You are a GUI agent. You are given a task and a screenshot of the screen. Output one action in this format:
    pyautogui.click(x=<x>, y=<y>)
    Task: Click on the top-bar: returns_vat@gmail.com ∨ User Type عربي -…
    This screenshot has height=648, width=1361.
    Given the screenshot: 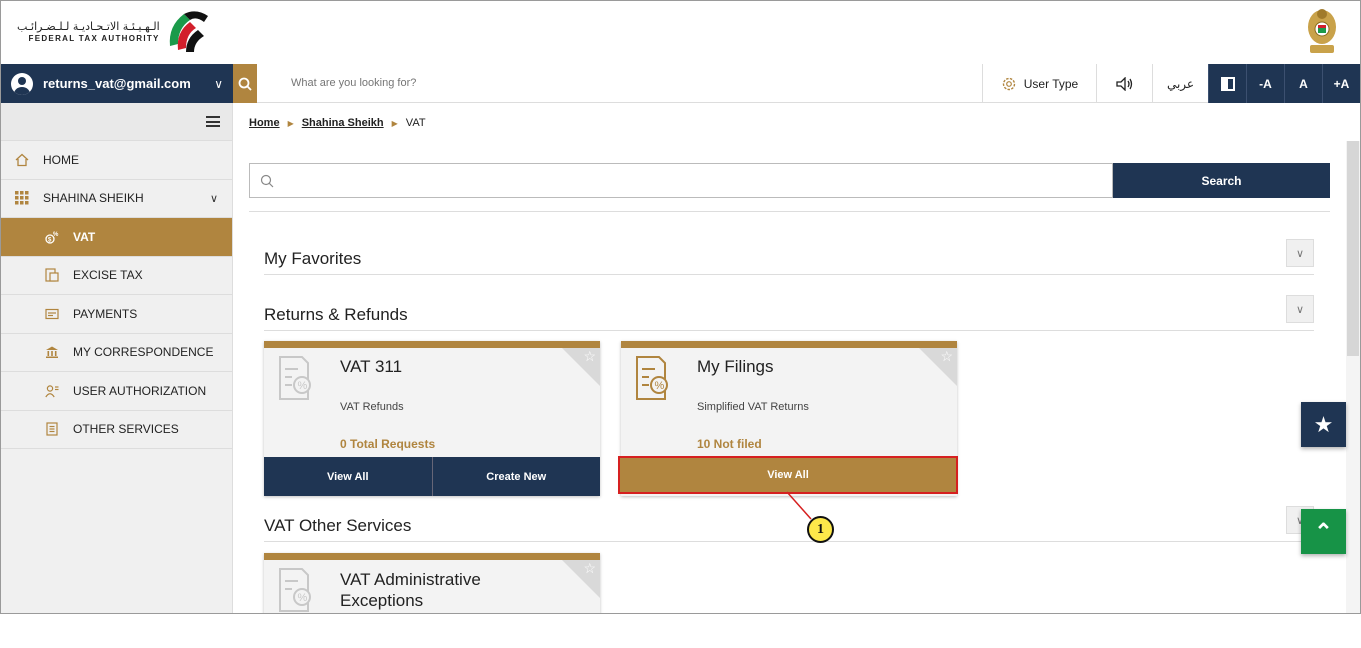 What is the action you would take?
    pyautogui.click(x=680, y=83)
    